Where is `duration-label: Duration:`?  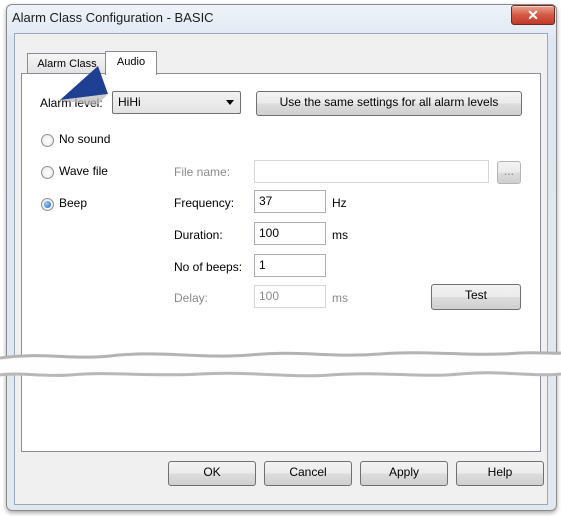 duration-label: Duration: is located at coordinates (198, 235).